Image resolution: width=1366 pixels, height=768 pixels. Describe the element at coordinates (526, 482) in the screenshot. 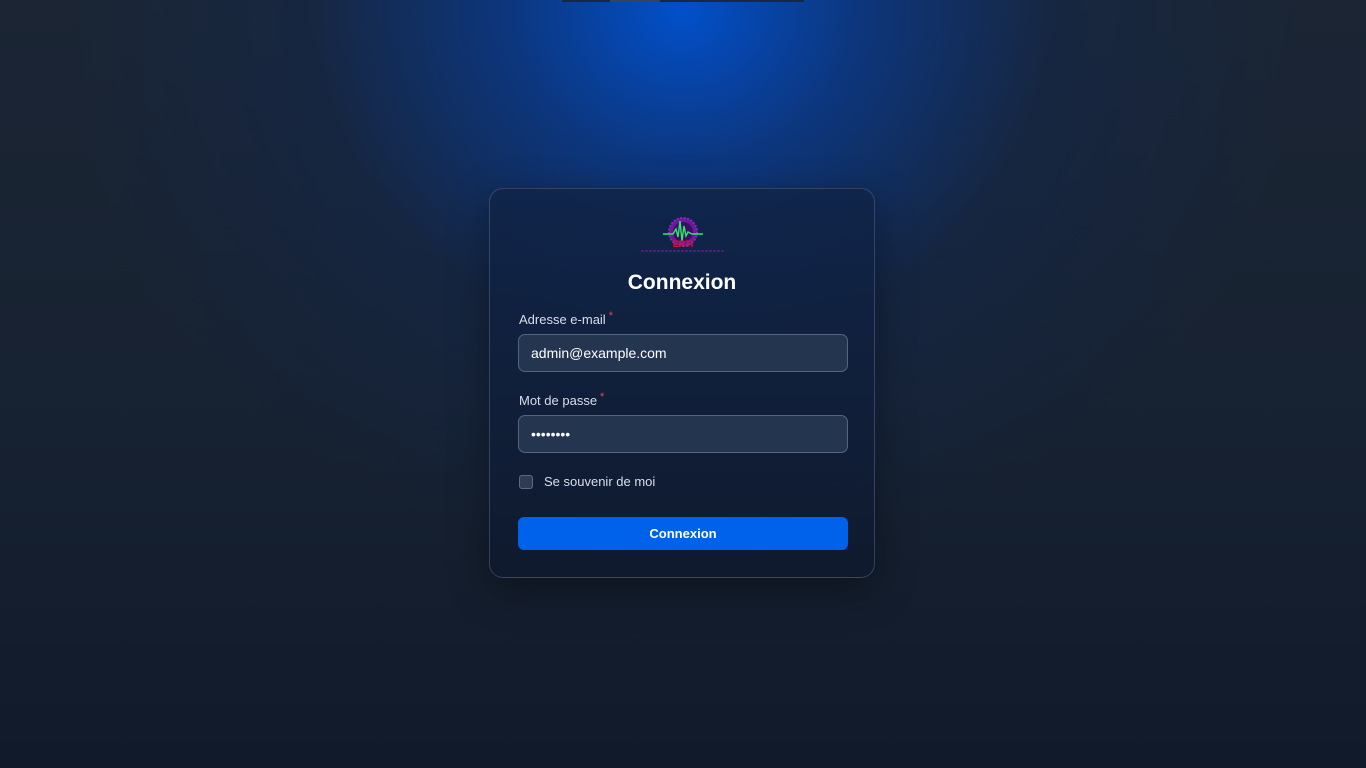

I see `remember-me-checkbox` at that location.